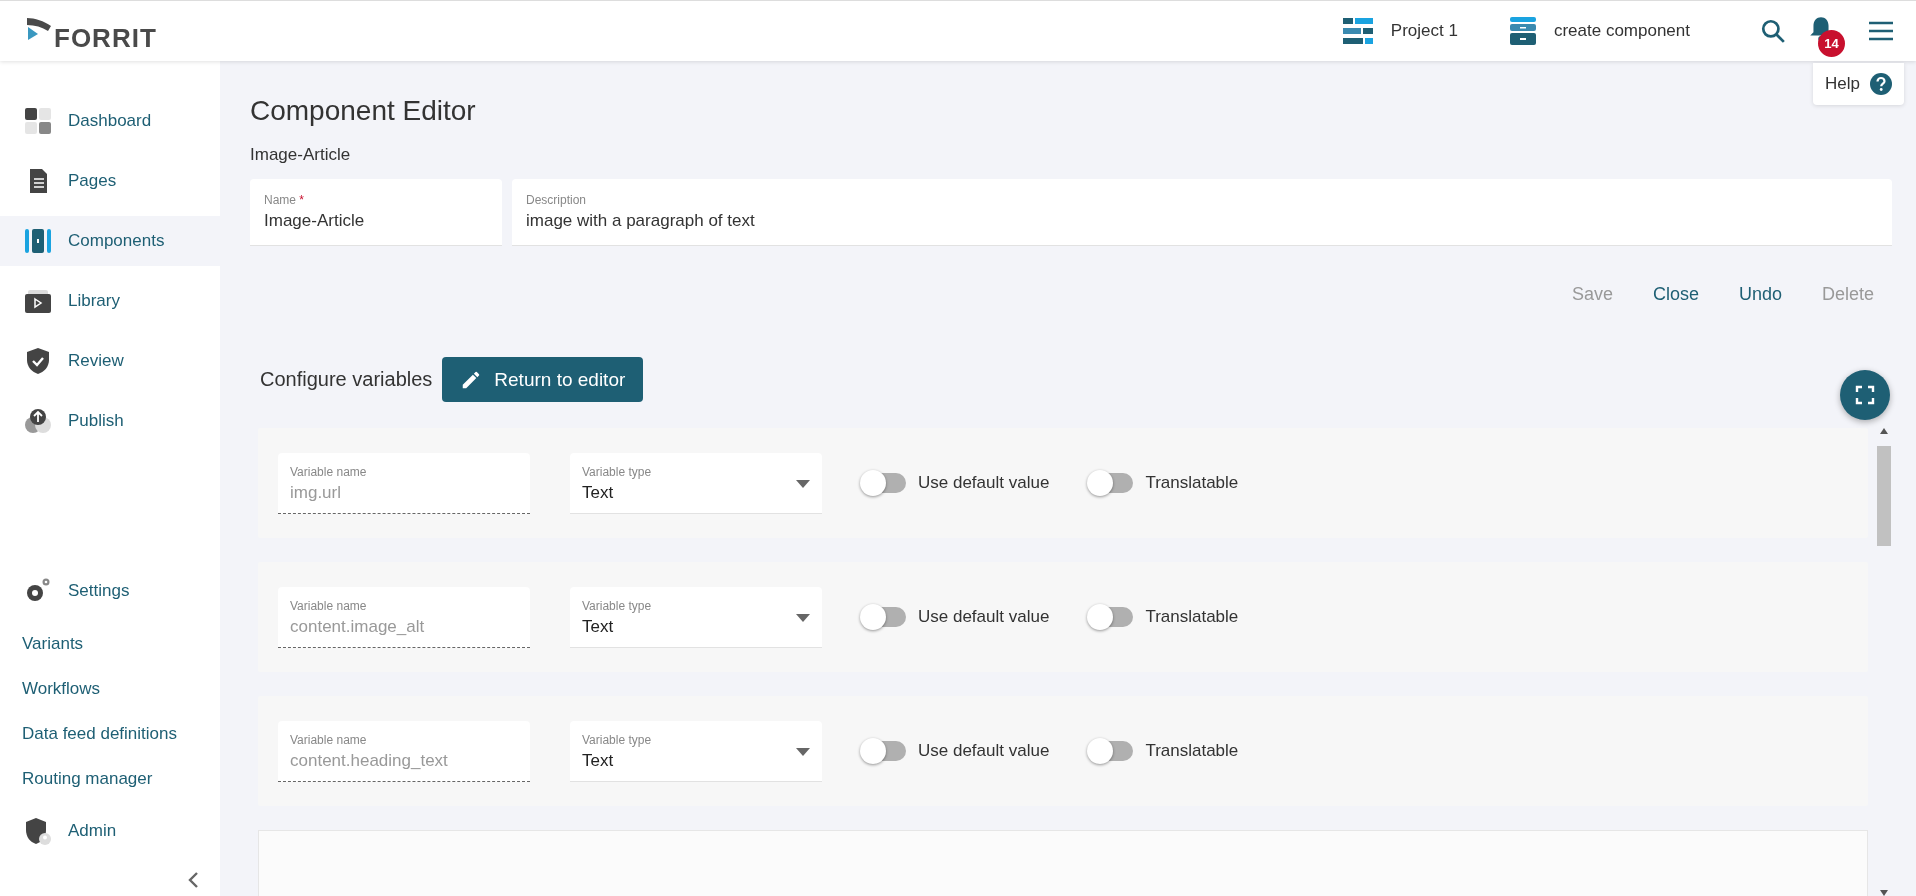  I want to click on sidebar-item: Review, so click(110, 361).